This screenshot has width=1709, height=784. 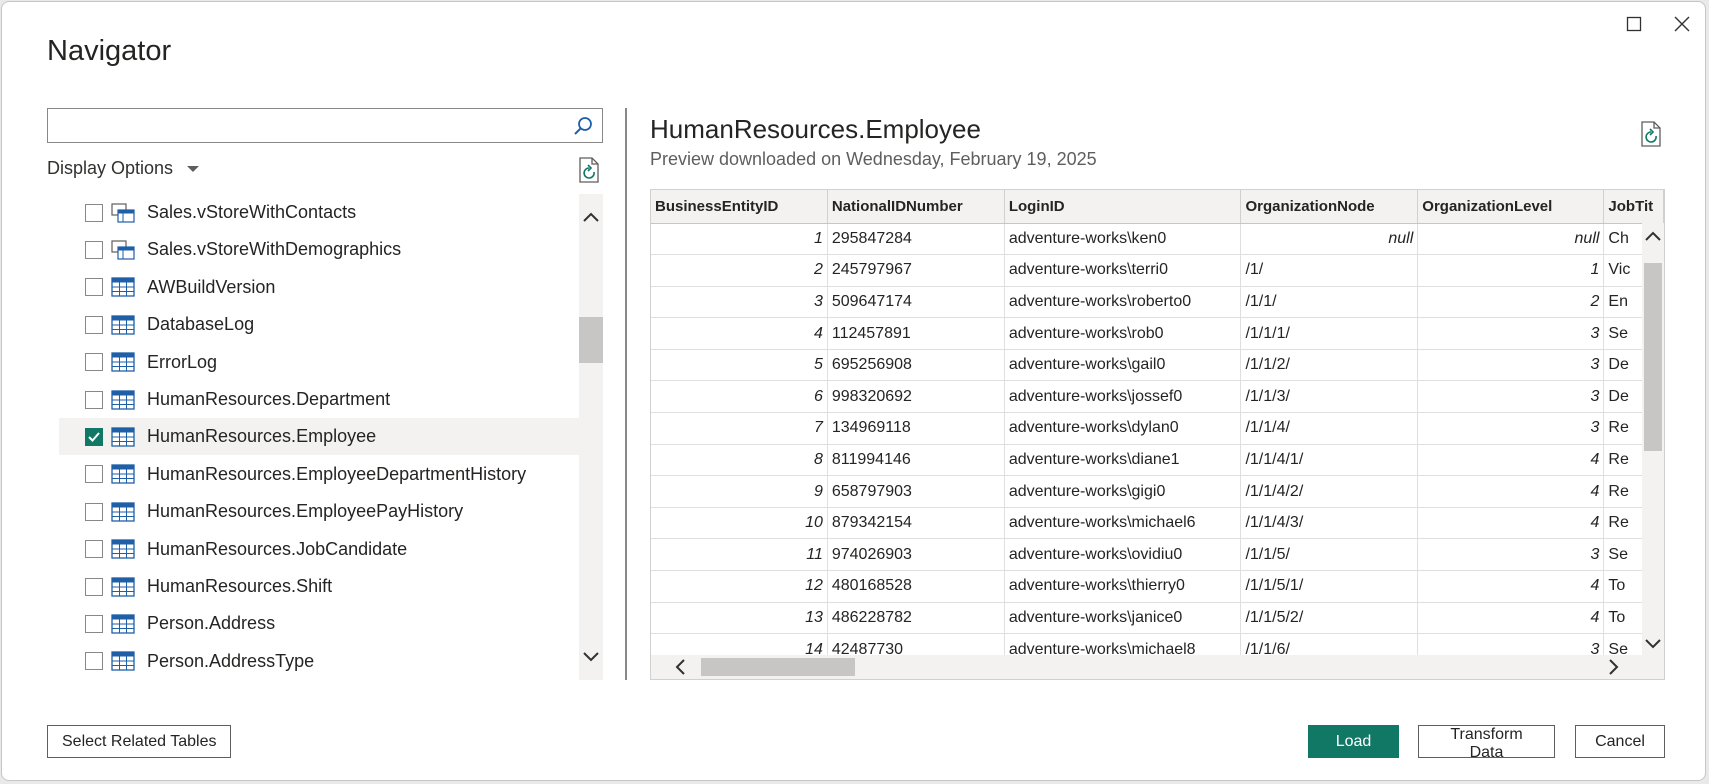 What do you see at coordinates (211, 623) in the screenshot?
I see `nav-item-label: Person.Address` at bounding box center [211, 623].